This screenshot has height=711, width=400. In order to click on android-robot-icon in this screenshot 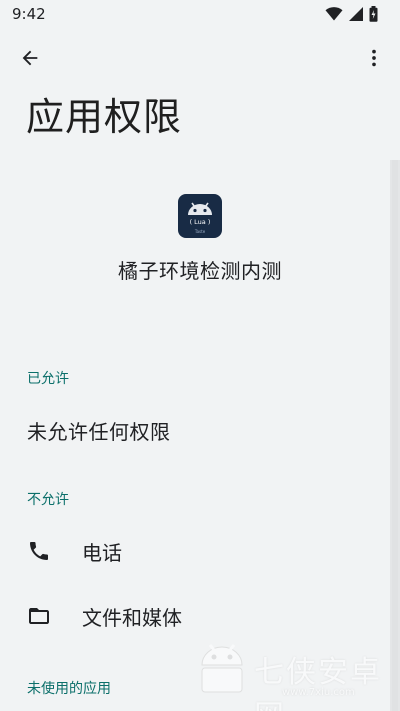, I will do `click(222, 668)`.